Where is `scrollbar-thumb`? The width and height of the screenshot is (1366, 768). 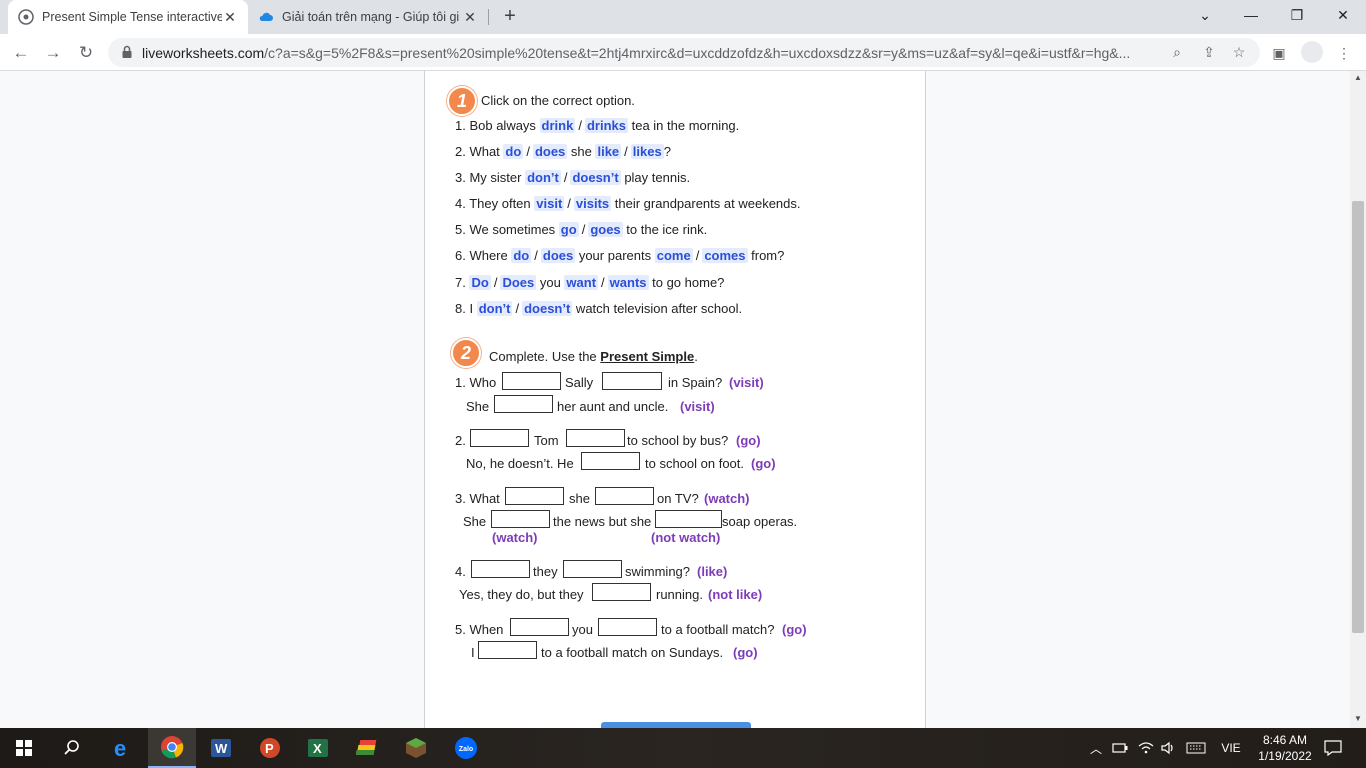 scrollbar-thumb is located at coordinates (1358, 417).